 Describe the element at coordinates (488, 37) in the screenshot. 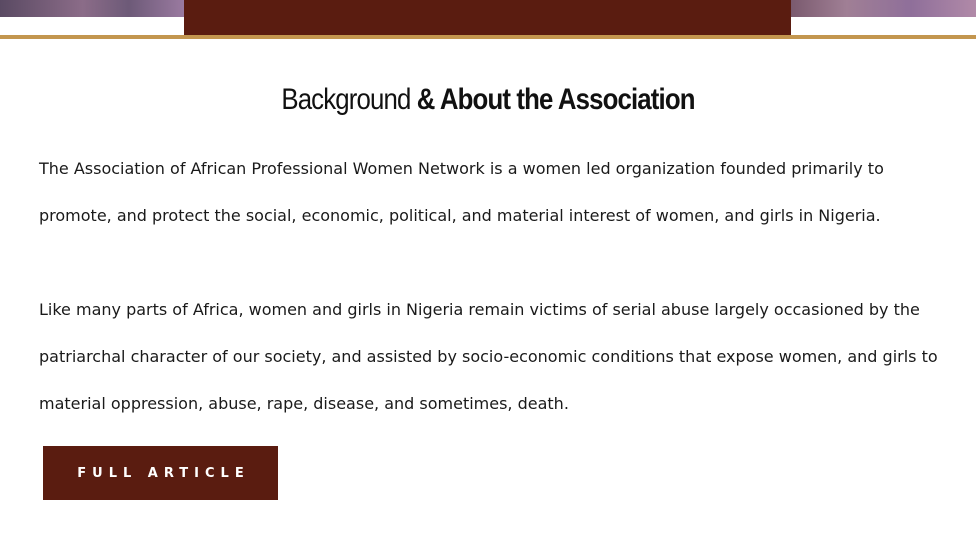

I see `gold-divider` at that location.